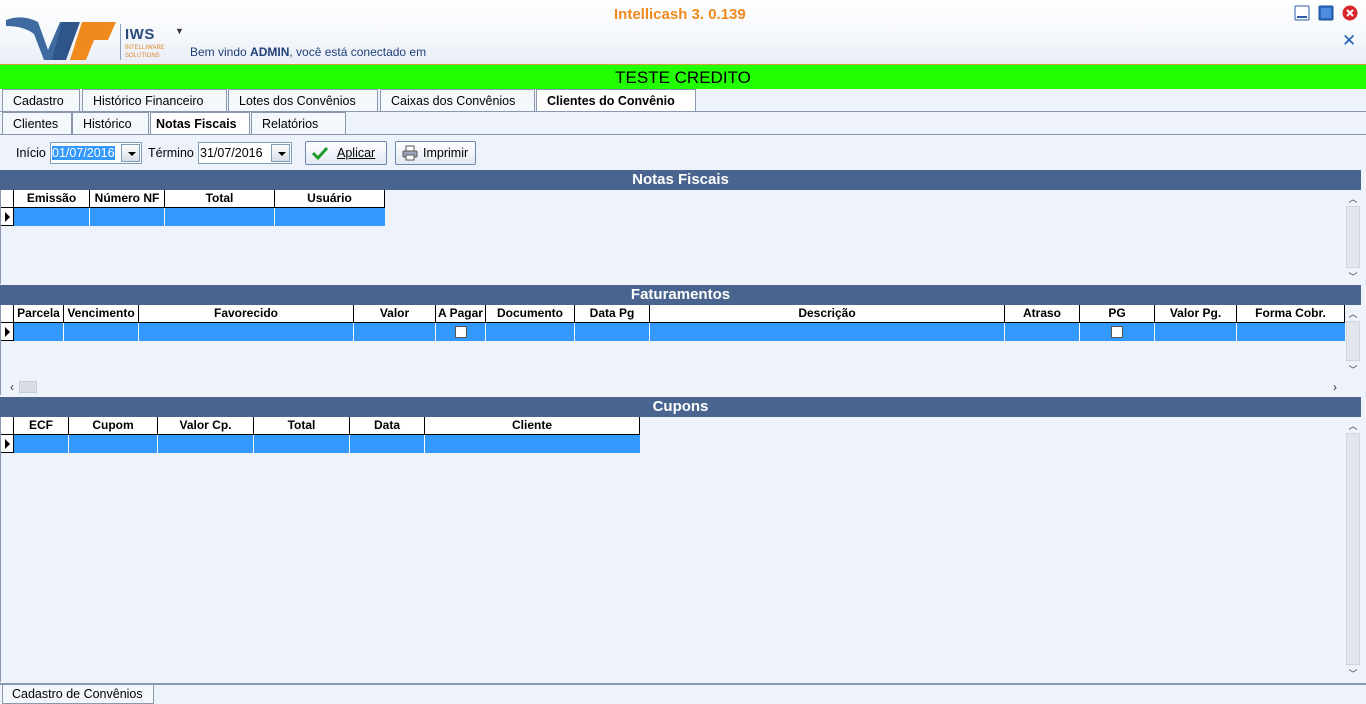  I want to click on col-usuario: Usuário, so click(330, 199).